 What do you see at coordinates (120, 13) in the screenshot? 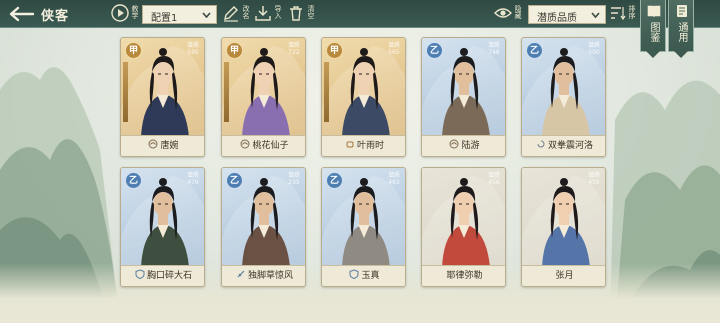
I see `play-circle-icon` at bounding box center [120, 13].